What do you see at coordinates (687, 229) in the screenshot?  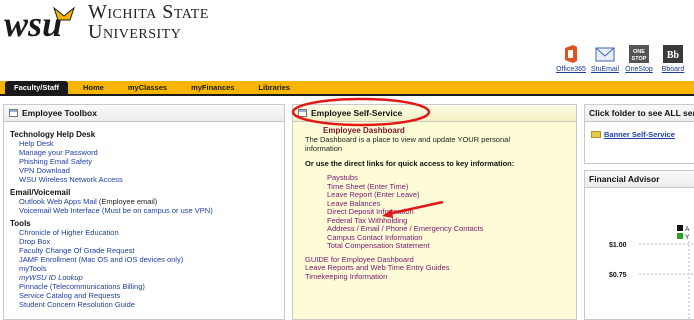 I see `legend-label-a: A` at bounding box center [687, 229].